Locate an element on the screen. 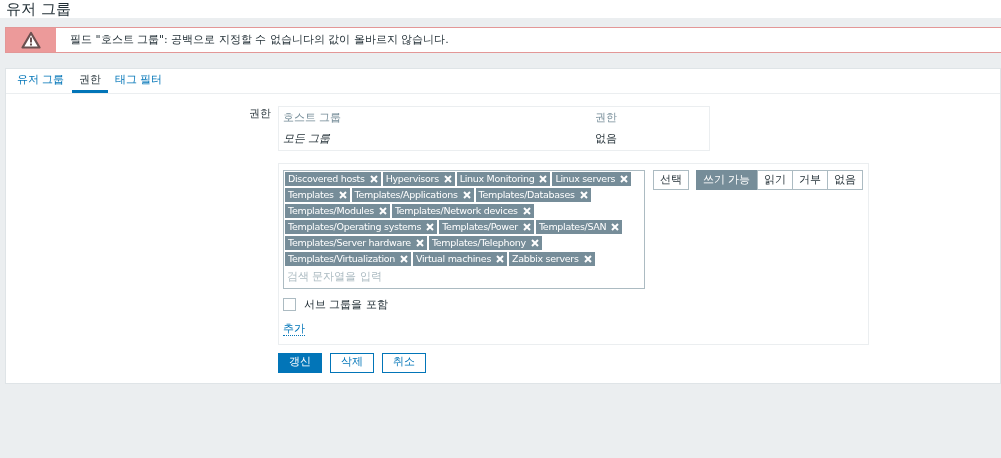  checkbox is located at coordinates (289, 305).